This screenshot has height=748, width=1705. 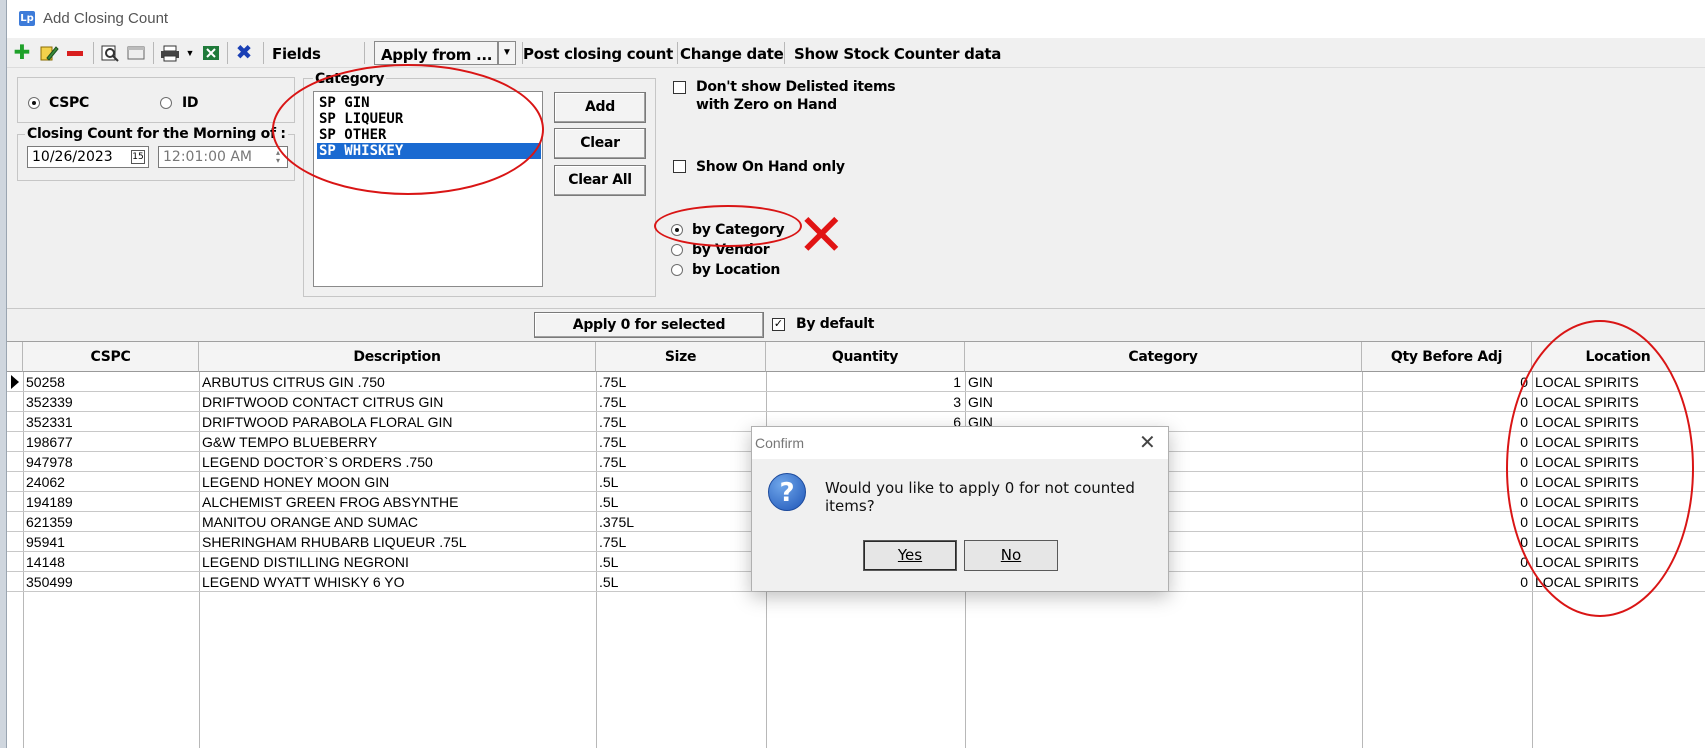 What do you see at coordinates (49, 53) in the screenshot?
I see `edit-icon` at bounding box center [49, 53].